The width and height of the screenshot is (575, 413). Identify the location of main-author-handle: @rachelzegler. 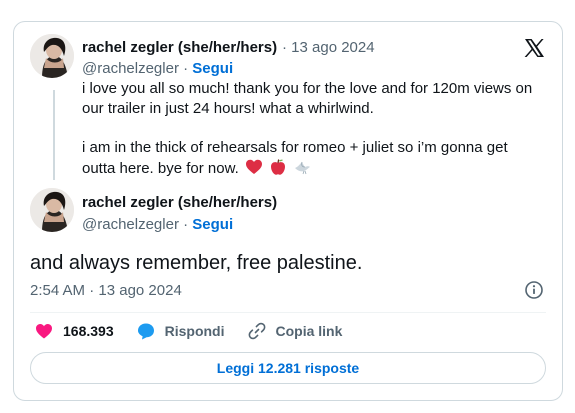
(130, 224).